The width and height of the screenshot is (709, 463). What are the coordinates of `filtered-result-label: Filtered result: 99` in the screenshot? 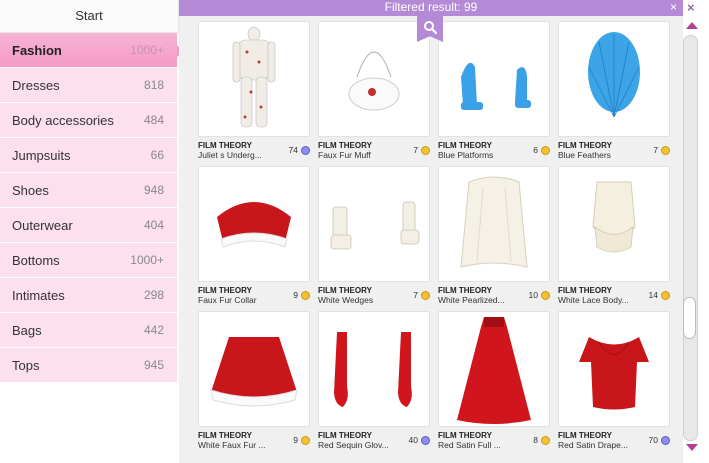 It's located at (431, 7).